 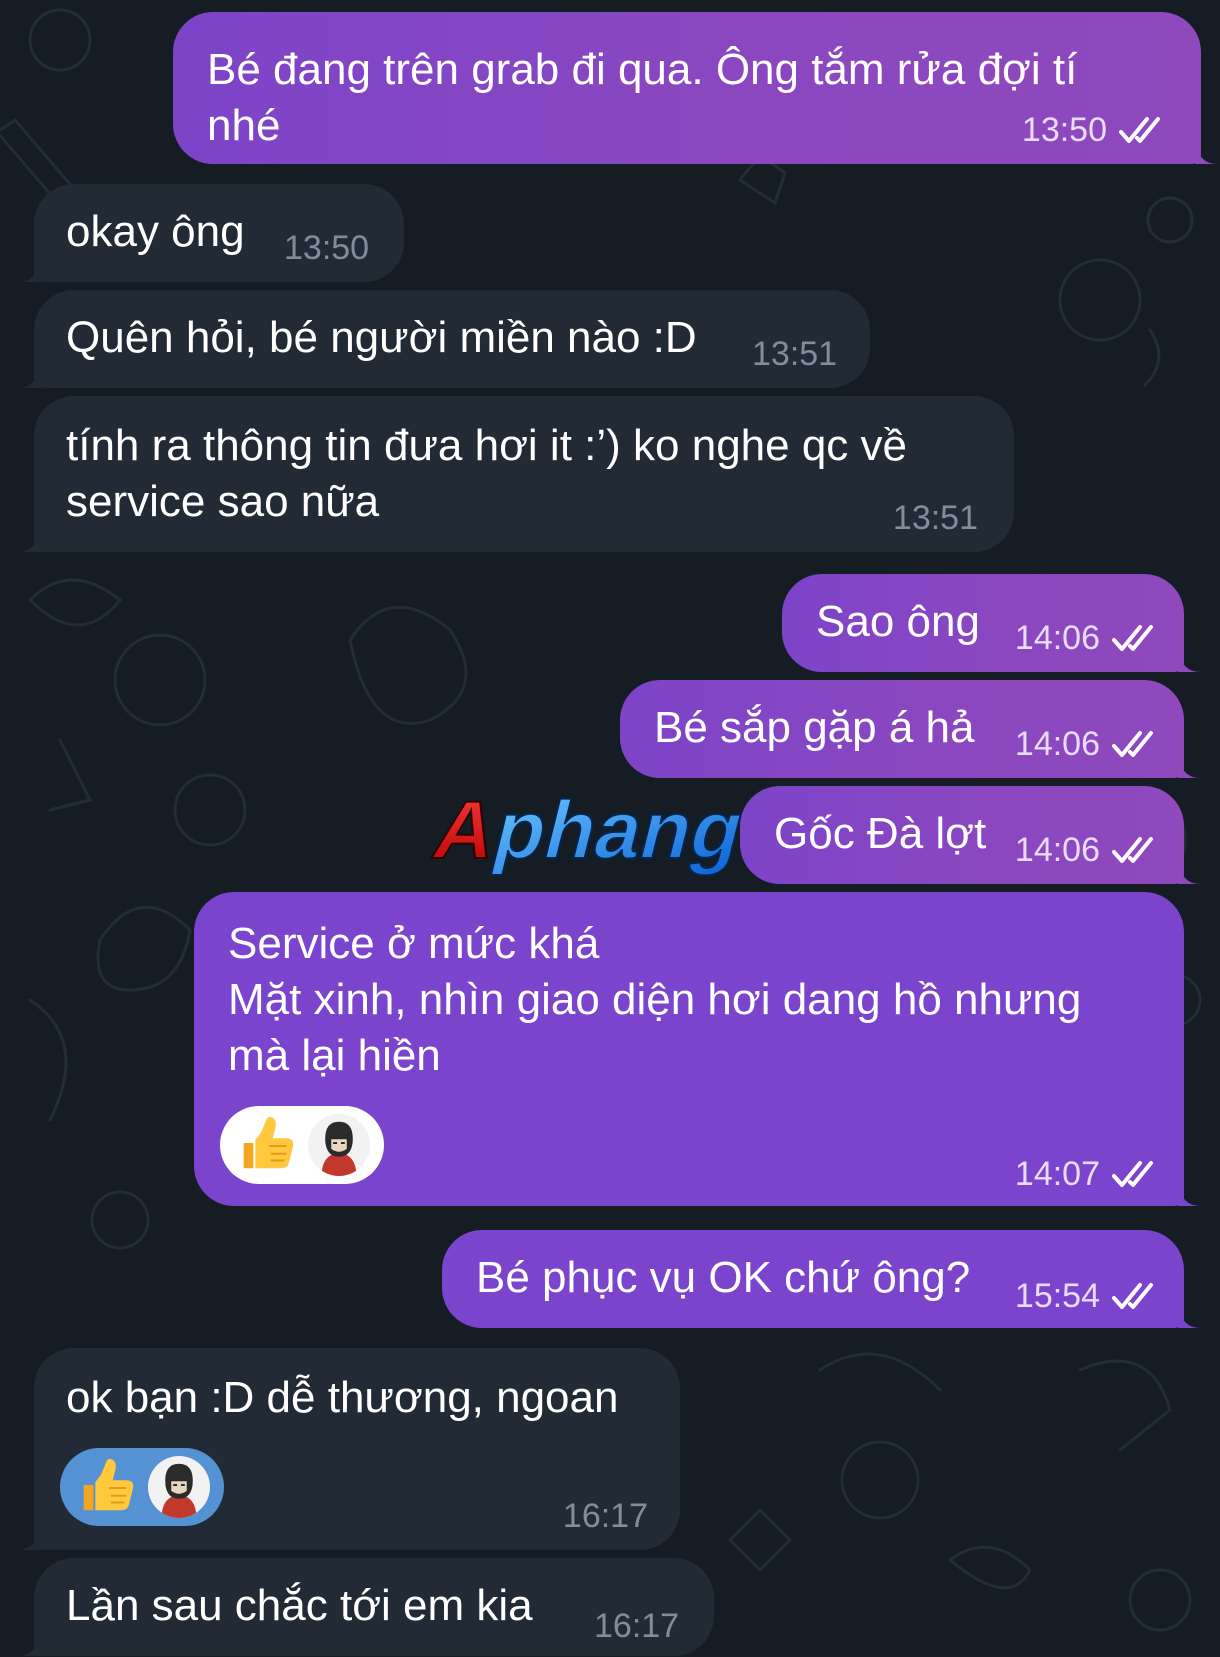 I want to click on message-text: Gốc Đà lợt, so click(x=880, y=833).